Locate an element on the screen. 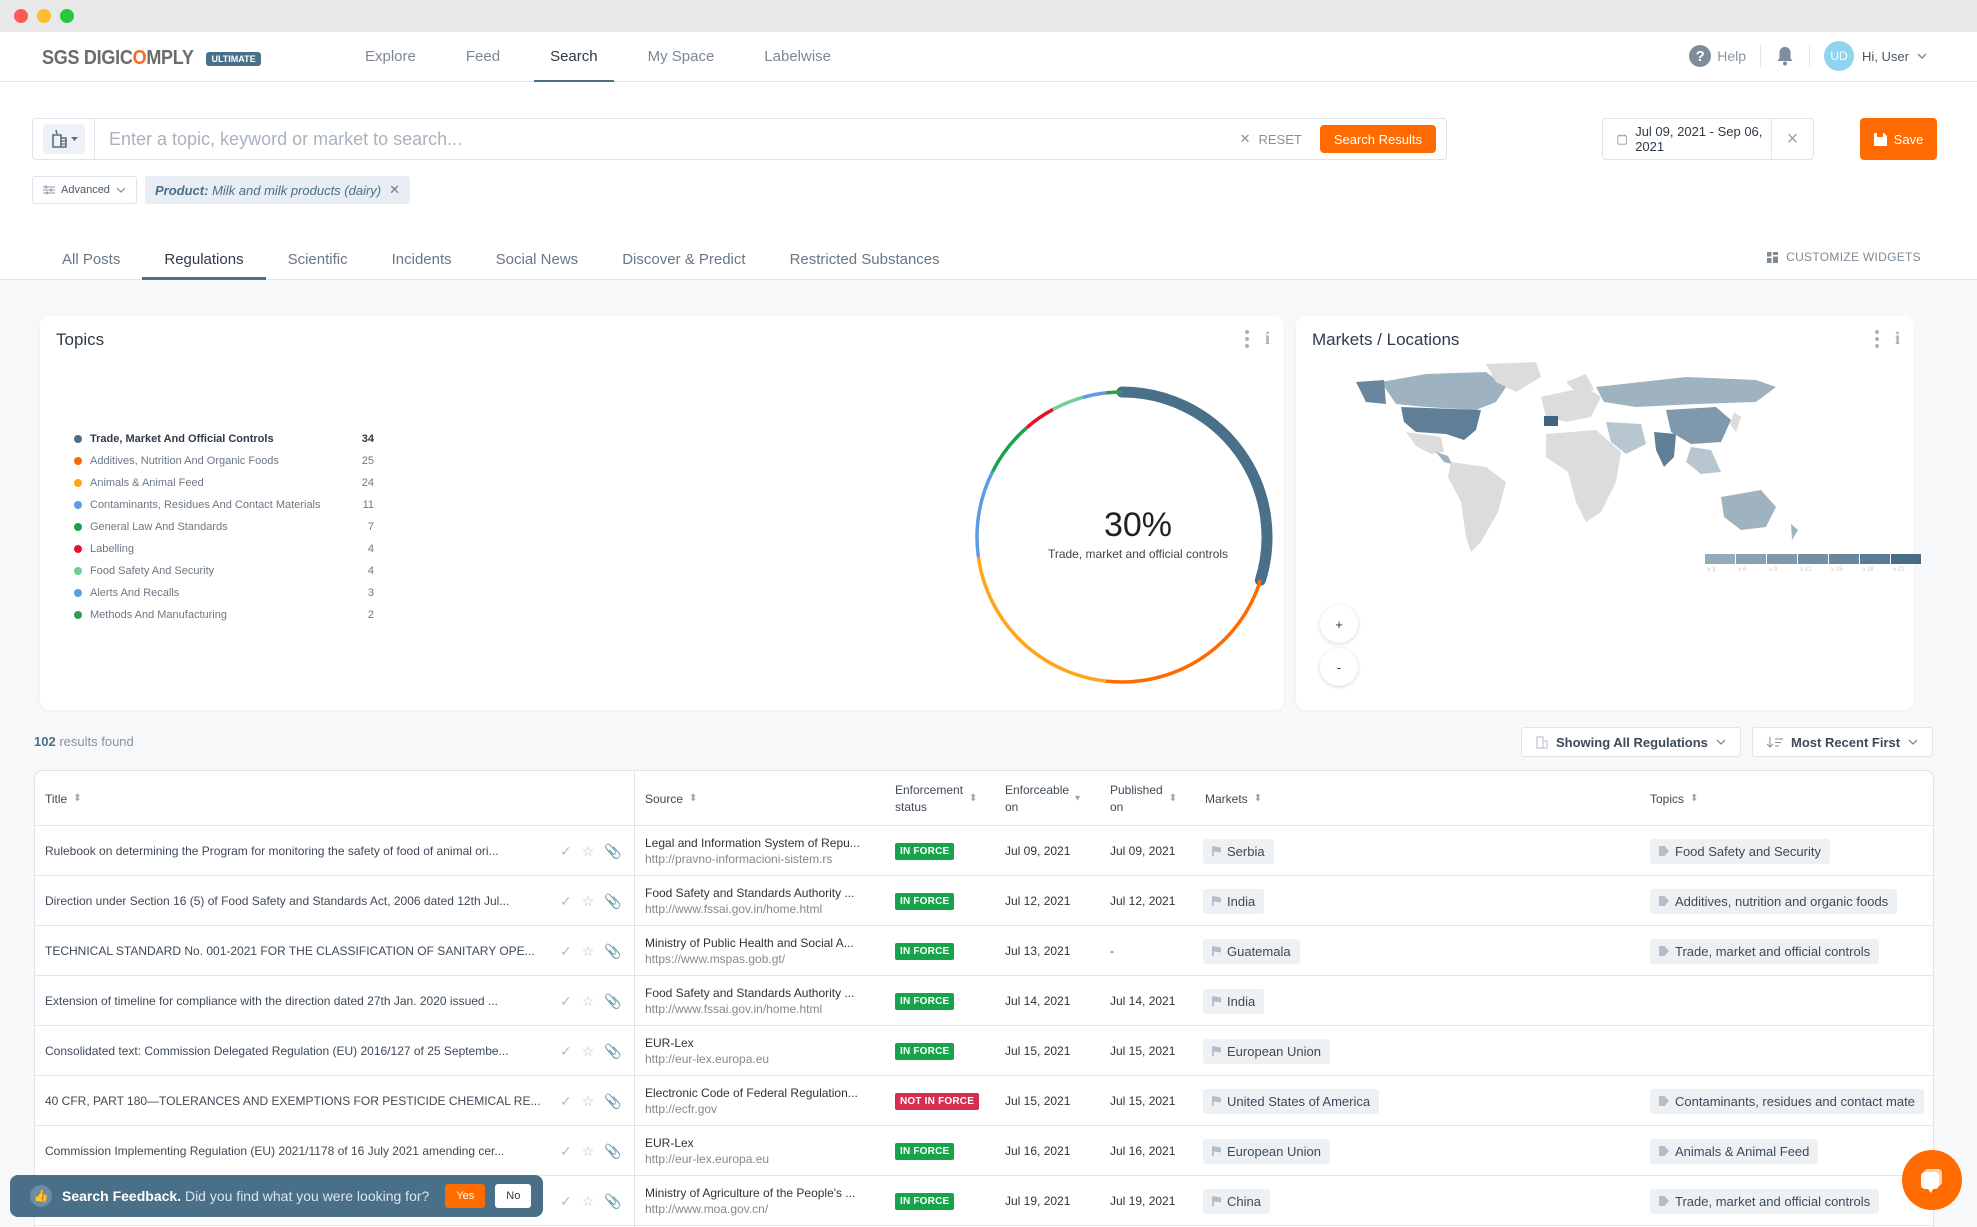  user-menu: UD Hi, User is located at coordinates (1875, 56).